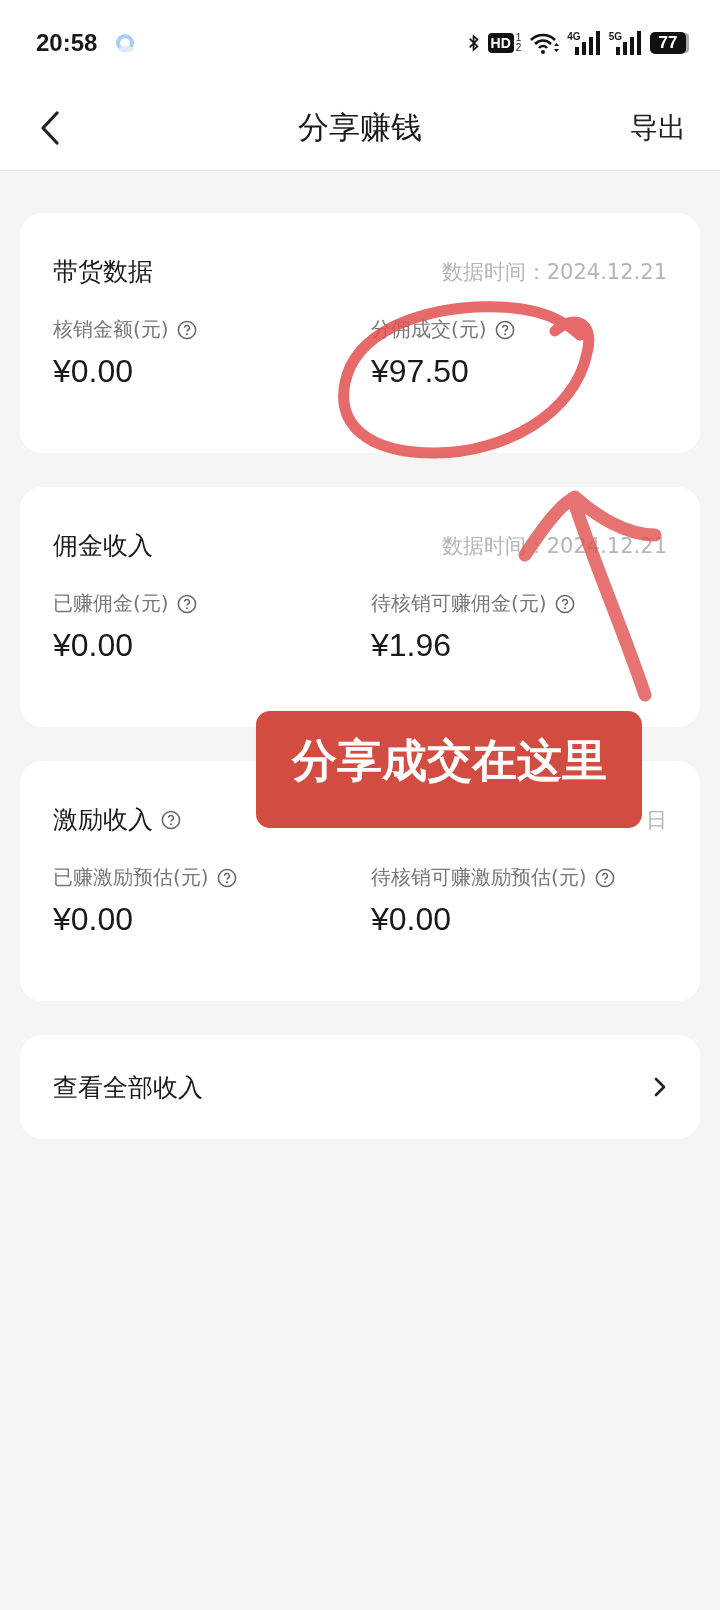  I want to click on battery-level: 77, so click(668, 43).